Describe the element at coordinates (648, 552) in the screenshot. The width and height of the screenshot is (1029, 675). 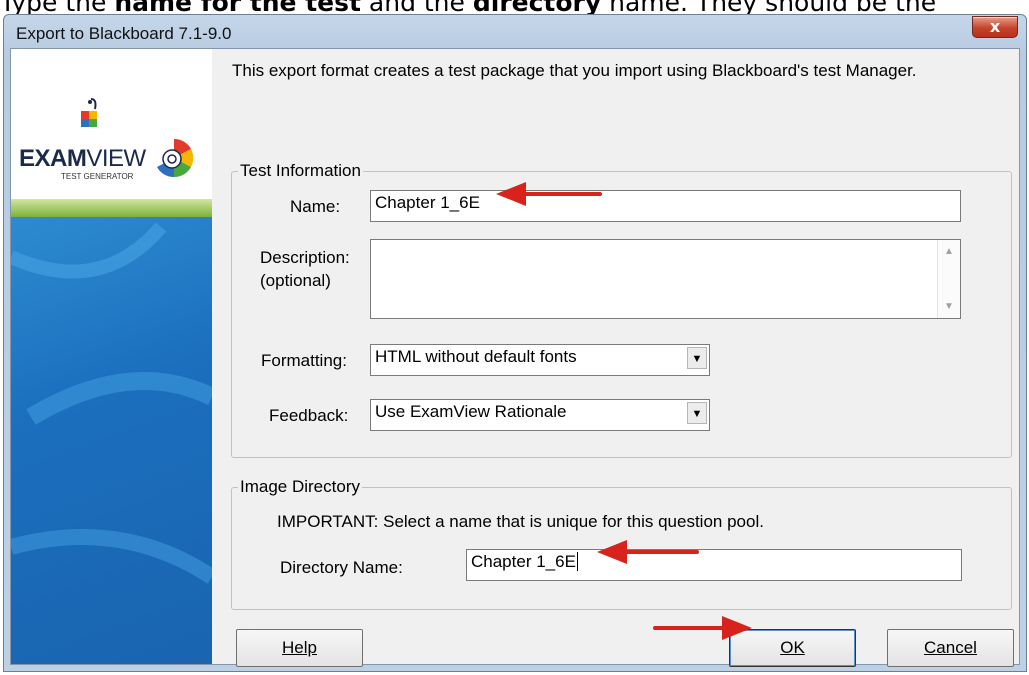
I see `red-arrow-directory-icon` at that location.